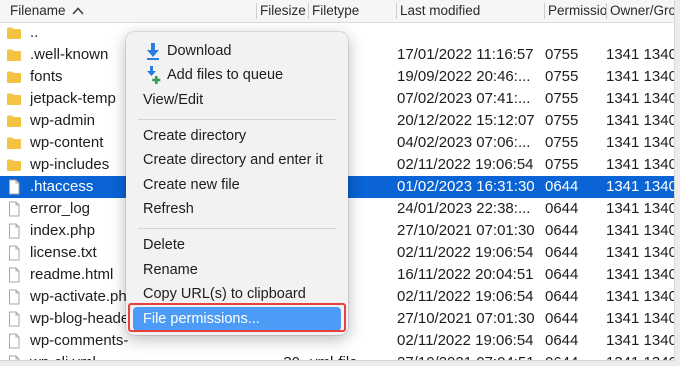 The height and width of the screenshot is (366, 680). I want to click on menu-item-create-new-file: Create new file, so click(237, 185).